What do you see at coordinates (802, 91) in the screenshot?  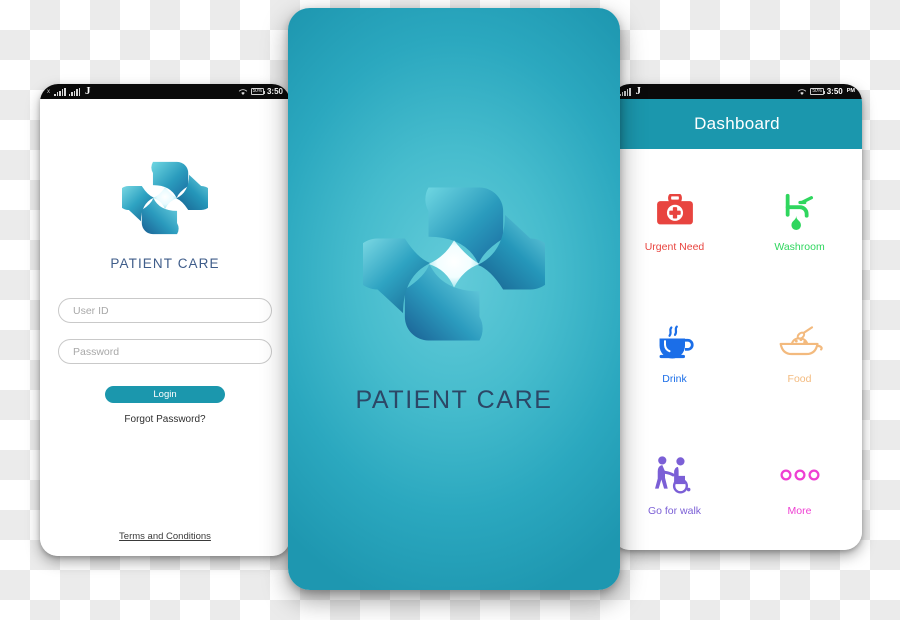 I see `wifi-icon-dashboard` at bounding box center [802, 91].